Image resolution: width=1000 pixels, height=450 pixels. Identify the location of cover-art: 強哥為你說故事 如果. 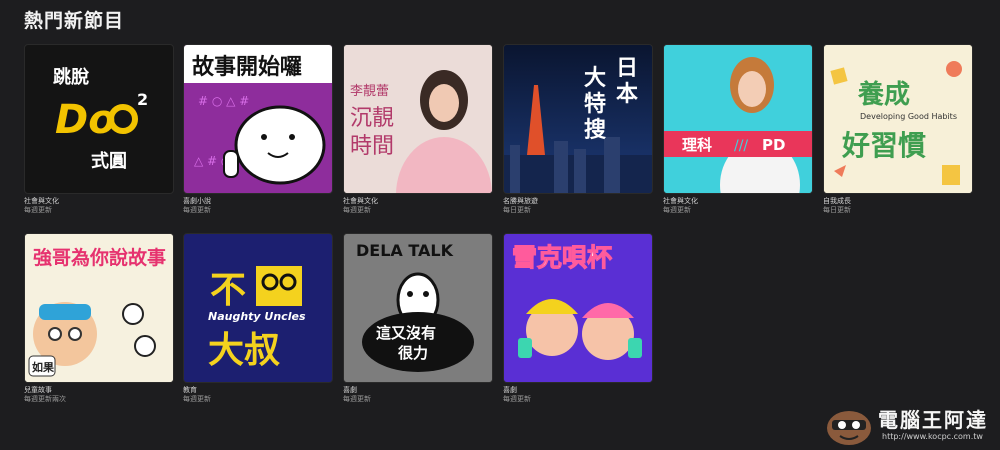
(99, 308).